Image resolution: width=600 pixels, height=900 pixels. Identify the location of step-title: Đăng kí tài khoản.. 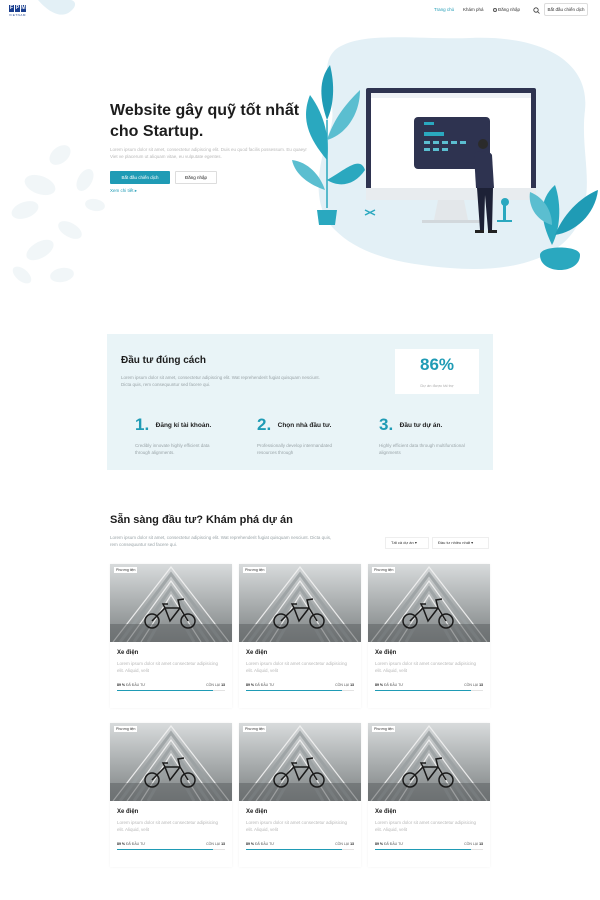
(183, 425).